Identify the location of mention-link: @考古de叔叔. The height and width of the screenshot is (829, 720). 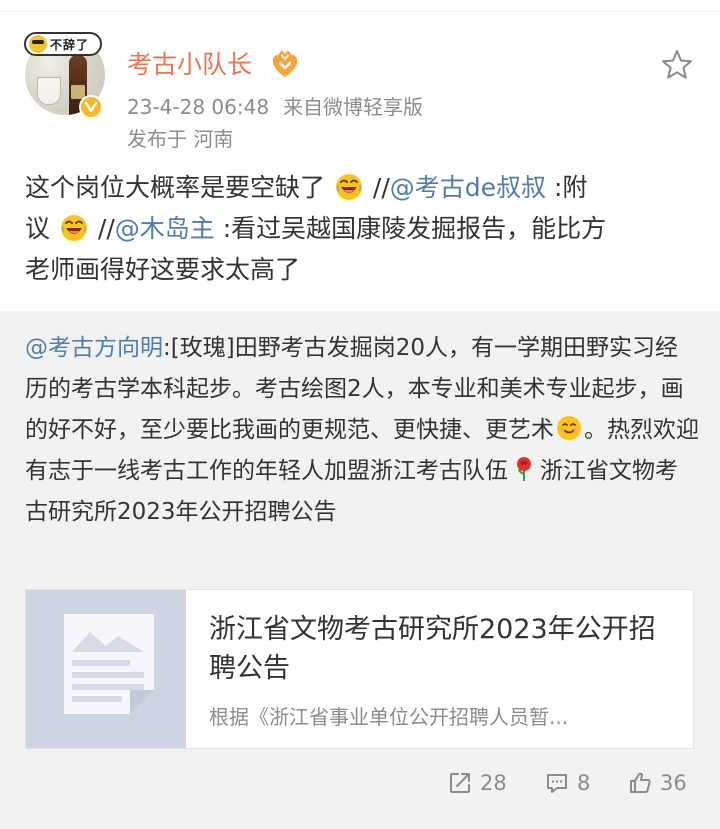
(468, 187).